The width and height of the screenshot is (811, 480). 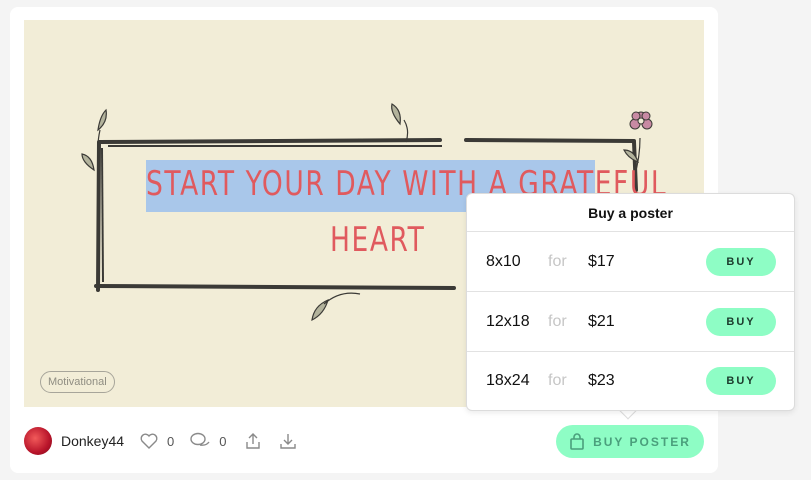 I want to click on quote-line-1: START YOUR DAY WITH A GRATEFUL, so click(x=407, y=184).